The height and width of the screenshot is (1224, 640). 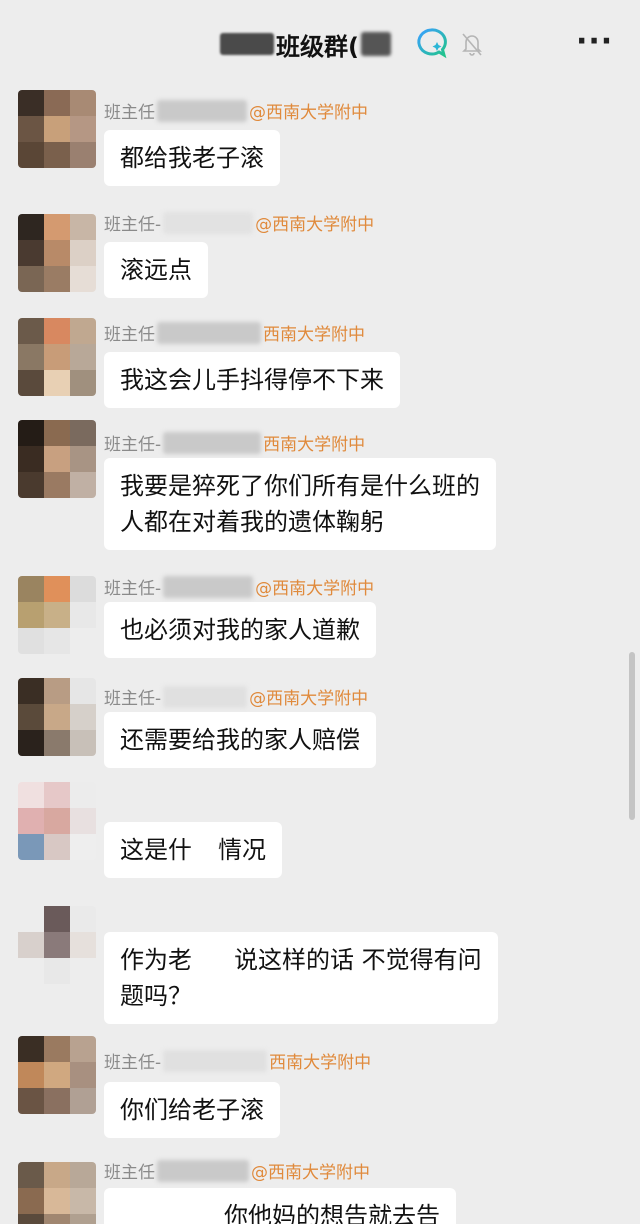 I want to click on chat-title: 班级群(, so click(x=317, y=46).